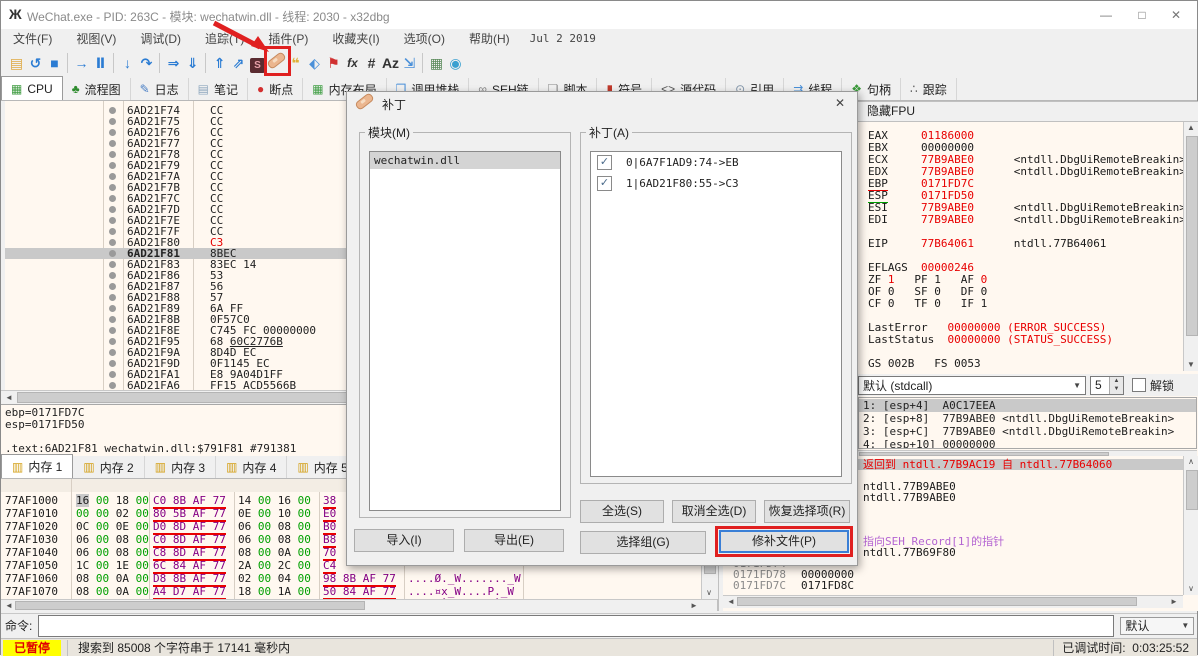 This screenshot has width=1198, height=656. I want to click on menu-item-1: 视图(V), so click(96, 38).